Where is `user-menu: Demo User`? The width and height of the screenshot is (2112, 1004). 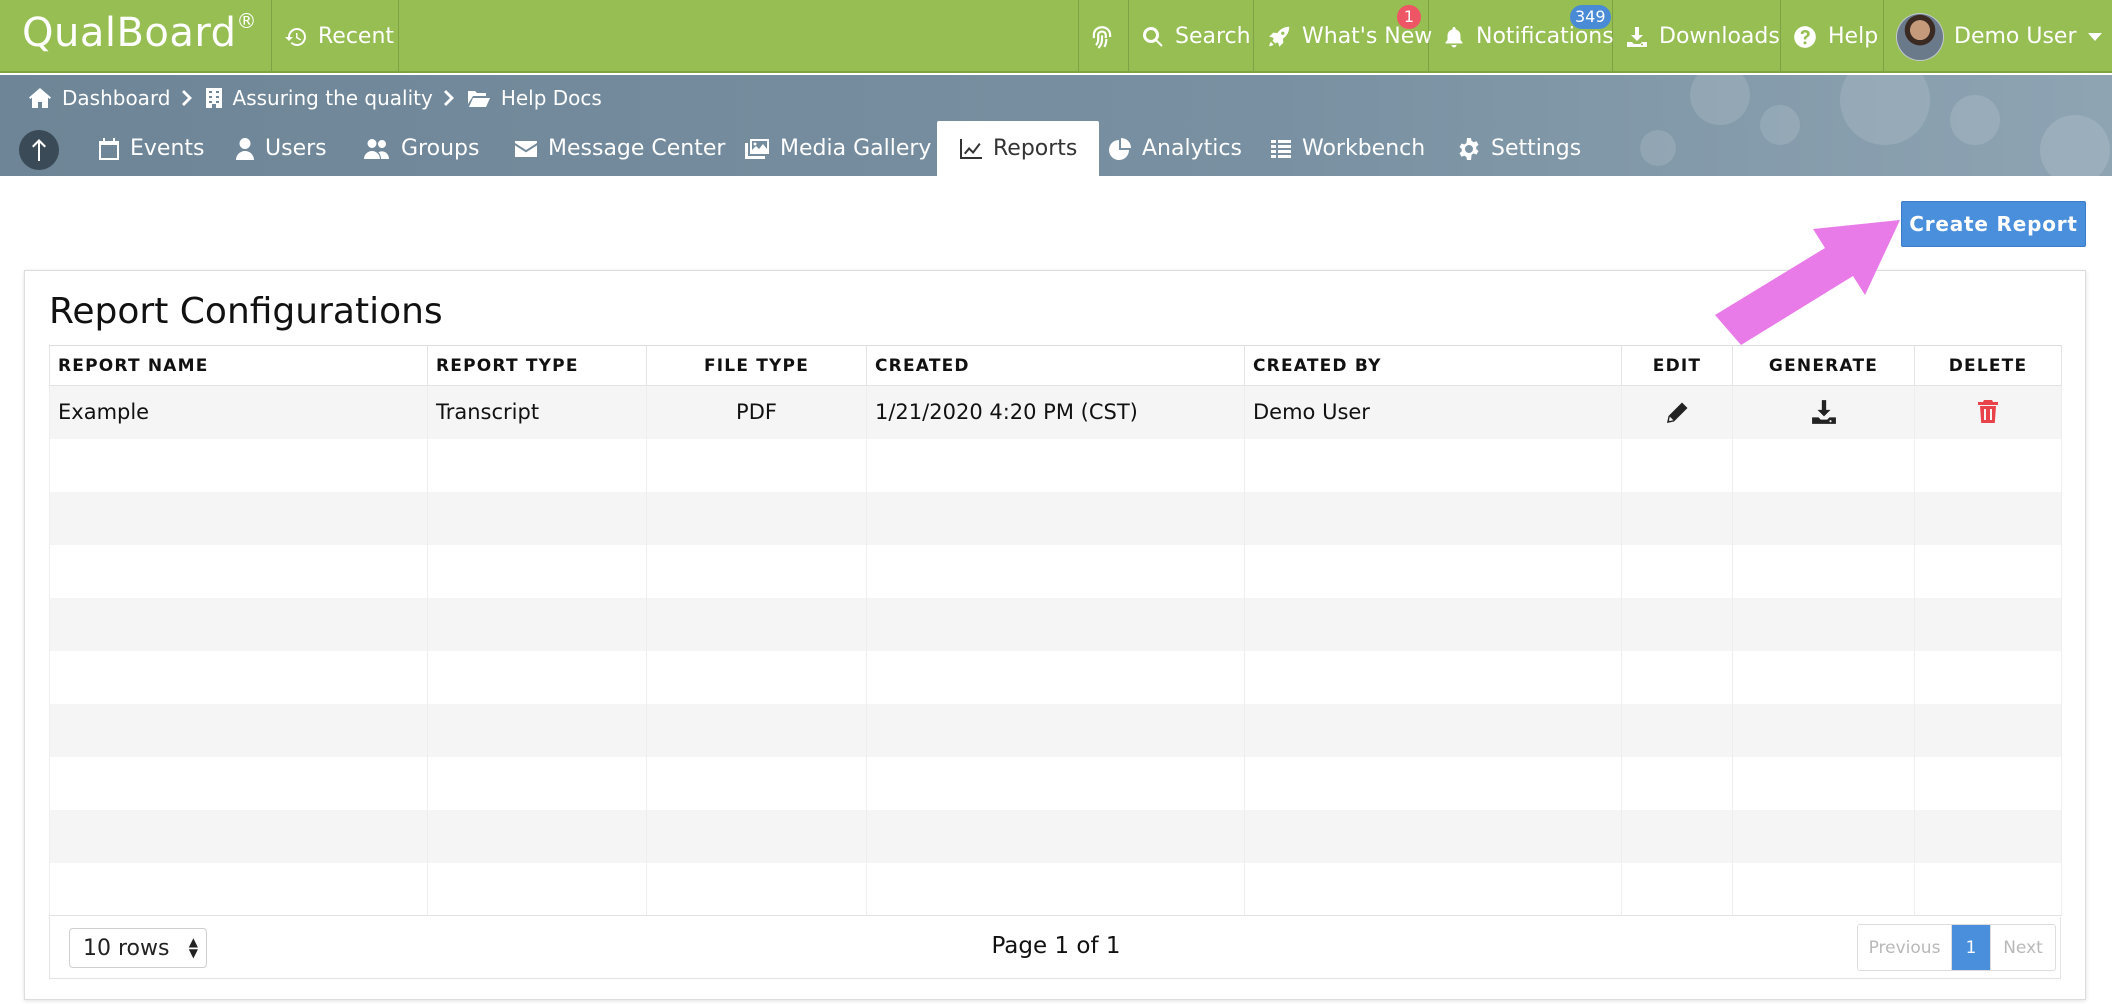 user-menu: Demo User is located at coordinates (1999, 36).